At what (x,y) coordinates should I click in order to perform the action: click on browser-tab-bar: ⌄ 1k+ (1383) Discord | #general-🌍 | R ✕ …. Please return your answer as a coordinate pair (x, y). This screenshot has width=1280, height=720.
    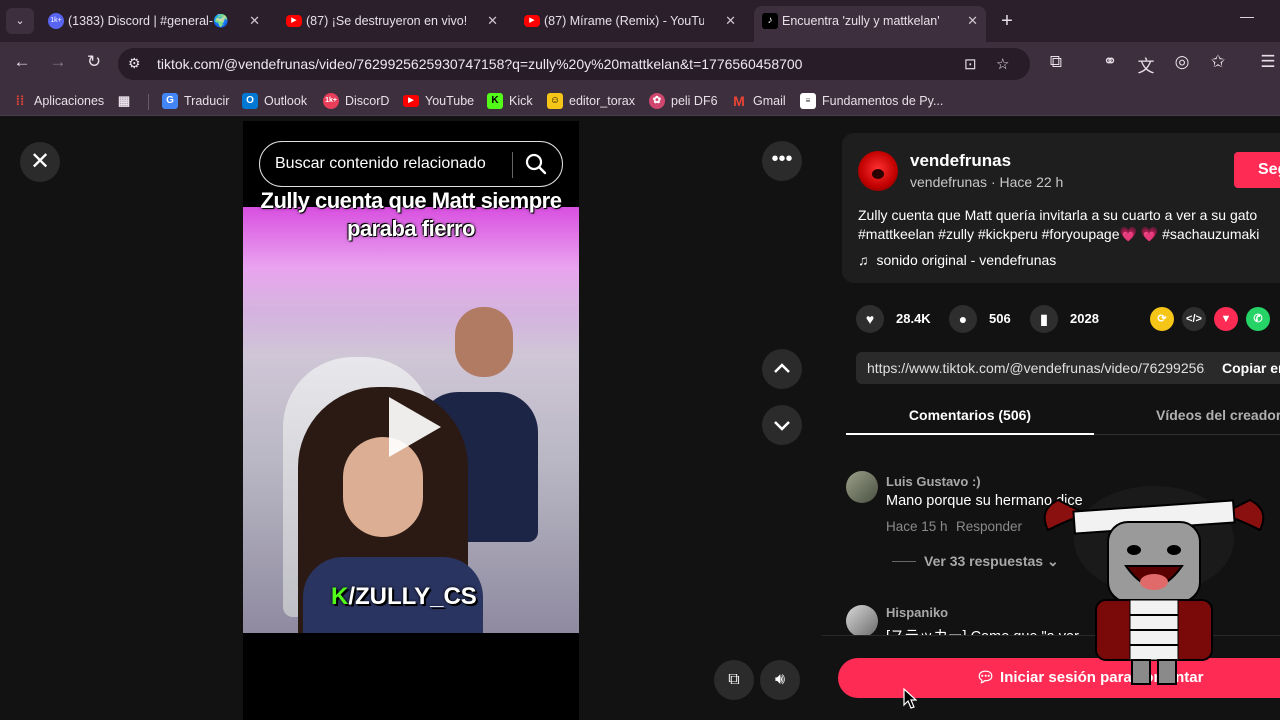
    Looking at the image, I should click on (640, 21).